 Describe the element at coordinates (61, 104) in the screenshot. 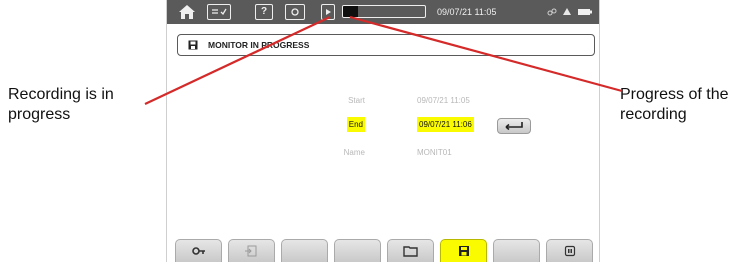

I see `callout-recording-in-progress: Recording is in progress` at that location.